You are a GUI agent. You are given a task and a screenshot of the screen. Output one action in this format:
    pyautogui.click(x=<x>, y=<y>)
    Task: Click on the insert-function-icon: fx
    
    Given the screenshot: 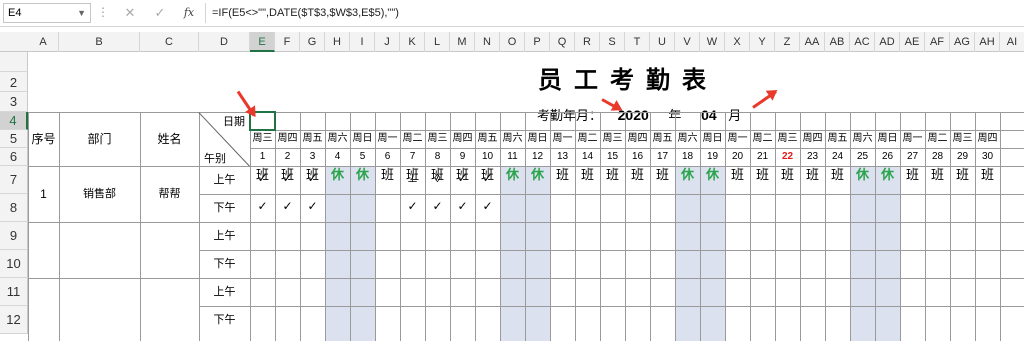 What is the action you would take?
    pyautogui.click(x=189, y=13)
    